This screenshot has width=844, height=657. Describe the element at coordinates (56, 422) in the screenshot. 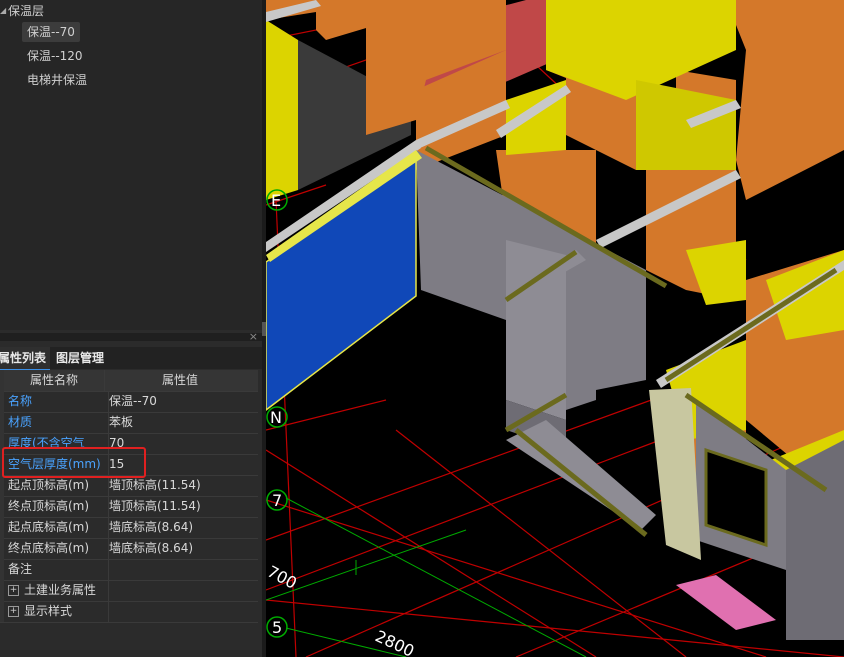

I see `property-name: 材质` at that location.